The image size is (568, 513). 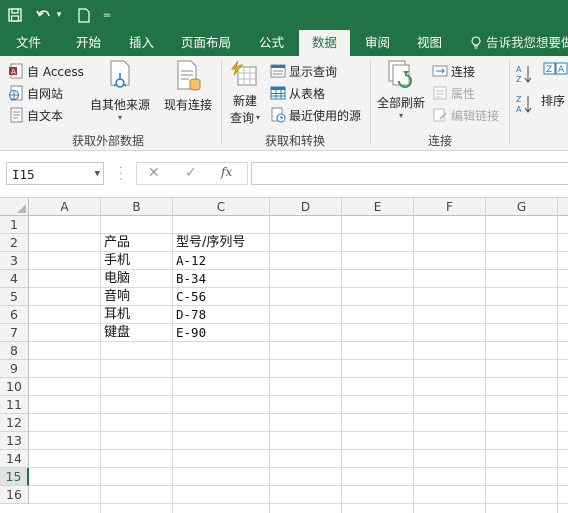 I want to click on row-header: 6, so click(x=14, y=315).